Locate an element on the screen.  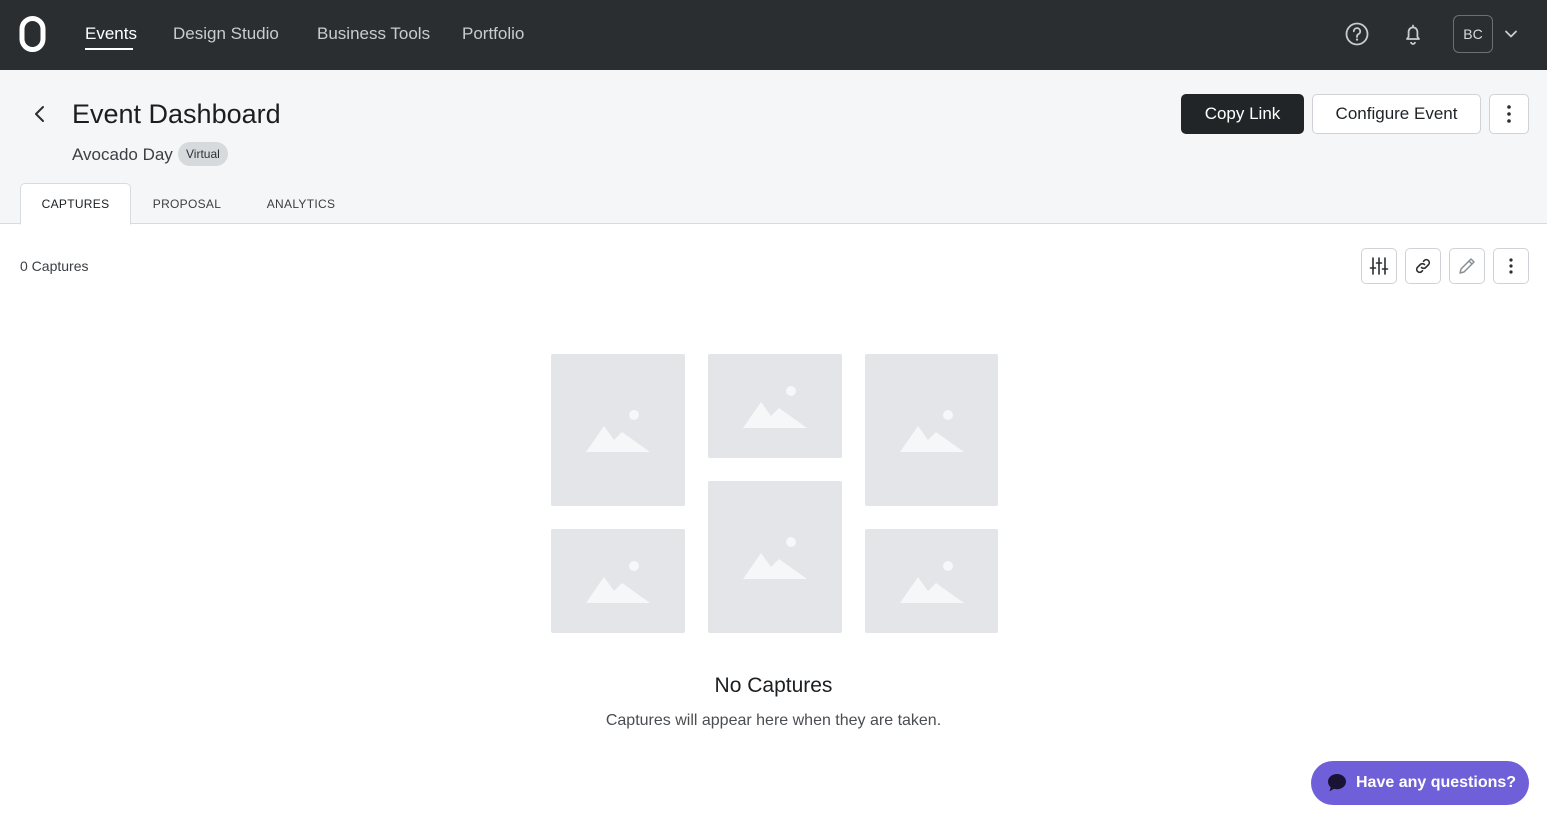
header-more-button is located at coordinates (1509, 114).